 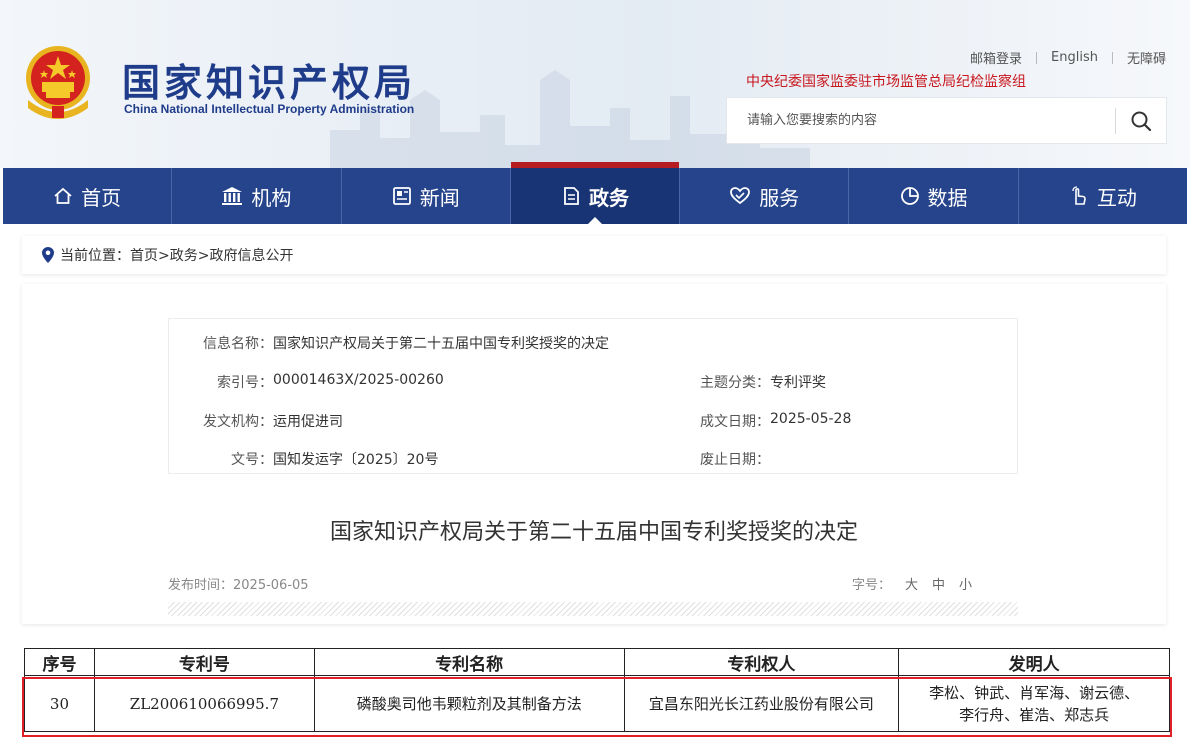 I want to click on inventors-line: 李行舟、崔浩、郑志兵, so click(x=1034, y=714).